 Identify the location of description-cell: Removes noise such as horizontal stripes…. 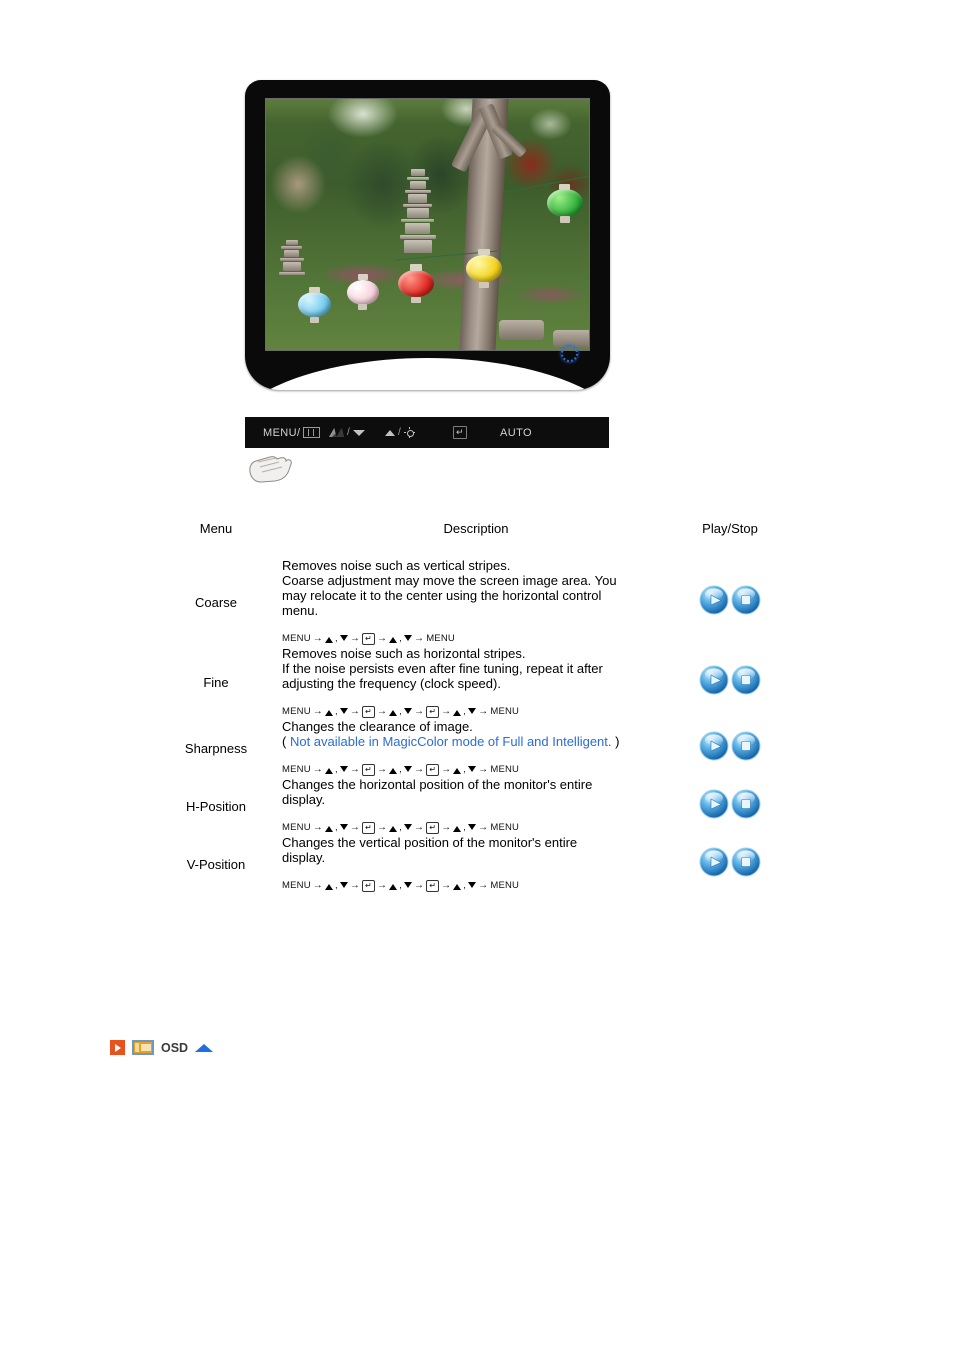
(476, 682).